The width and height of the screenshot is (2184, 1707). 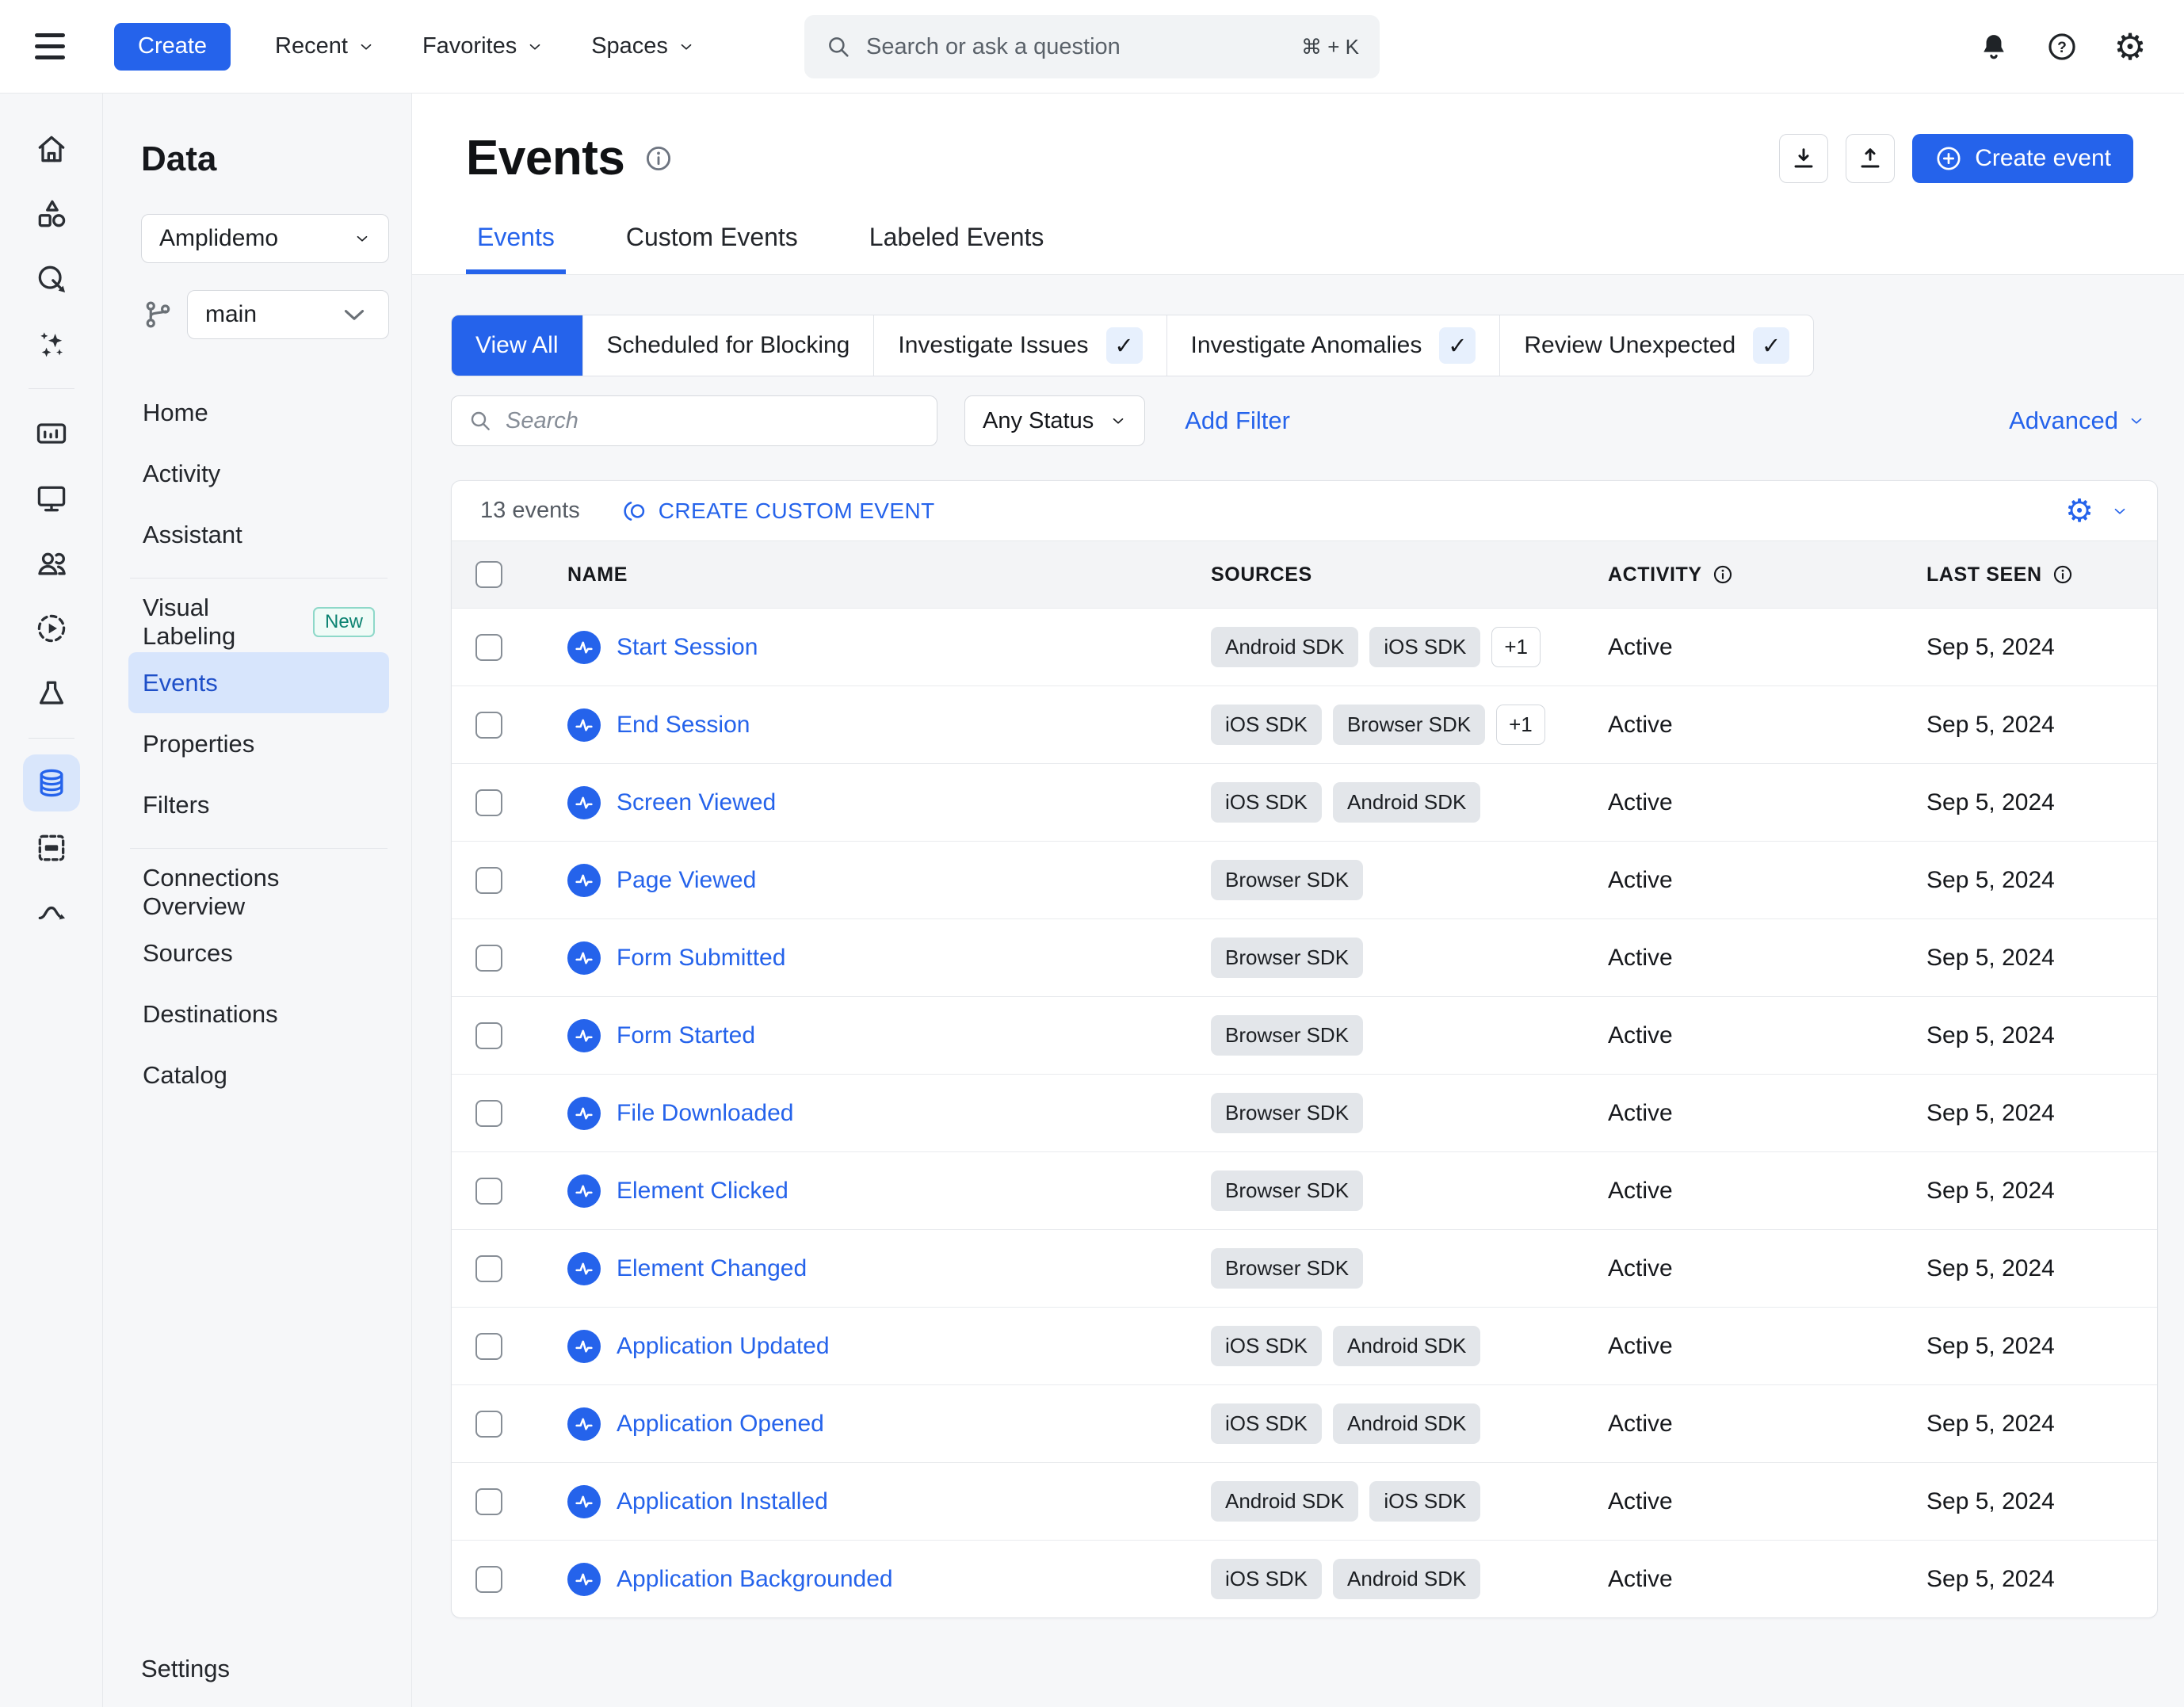 What do you see at coordinates (185, 1669) in the screenshot?
I see `sidebar-item-settings: Settings` at bounding box center [185, 1669].